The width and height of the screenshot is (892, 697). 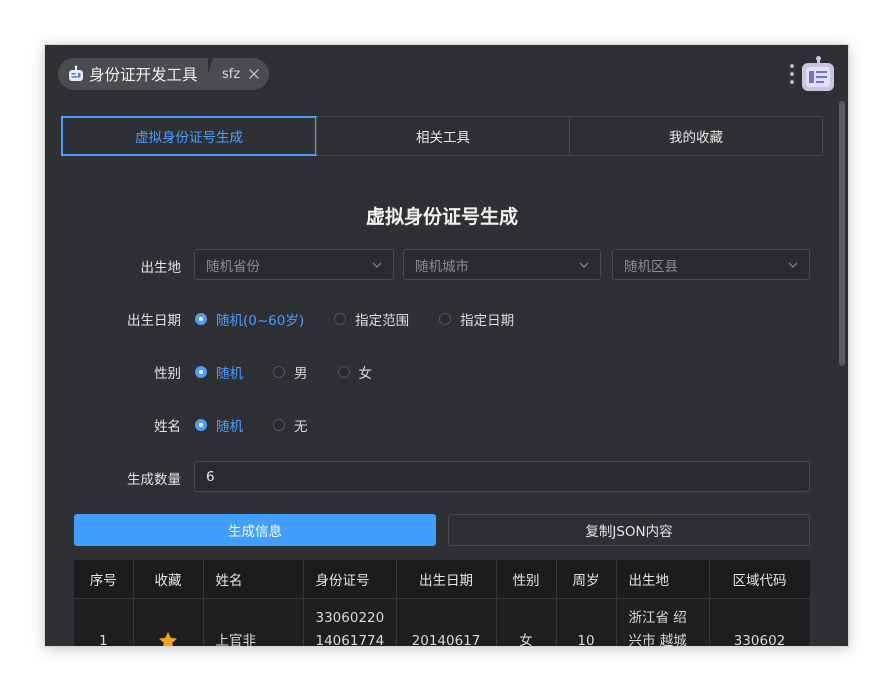 I want to click on sub-tab: sfz, so click(x=236, y=74).